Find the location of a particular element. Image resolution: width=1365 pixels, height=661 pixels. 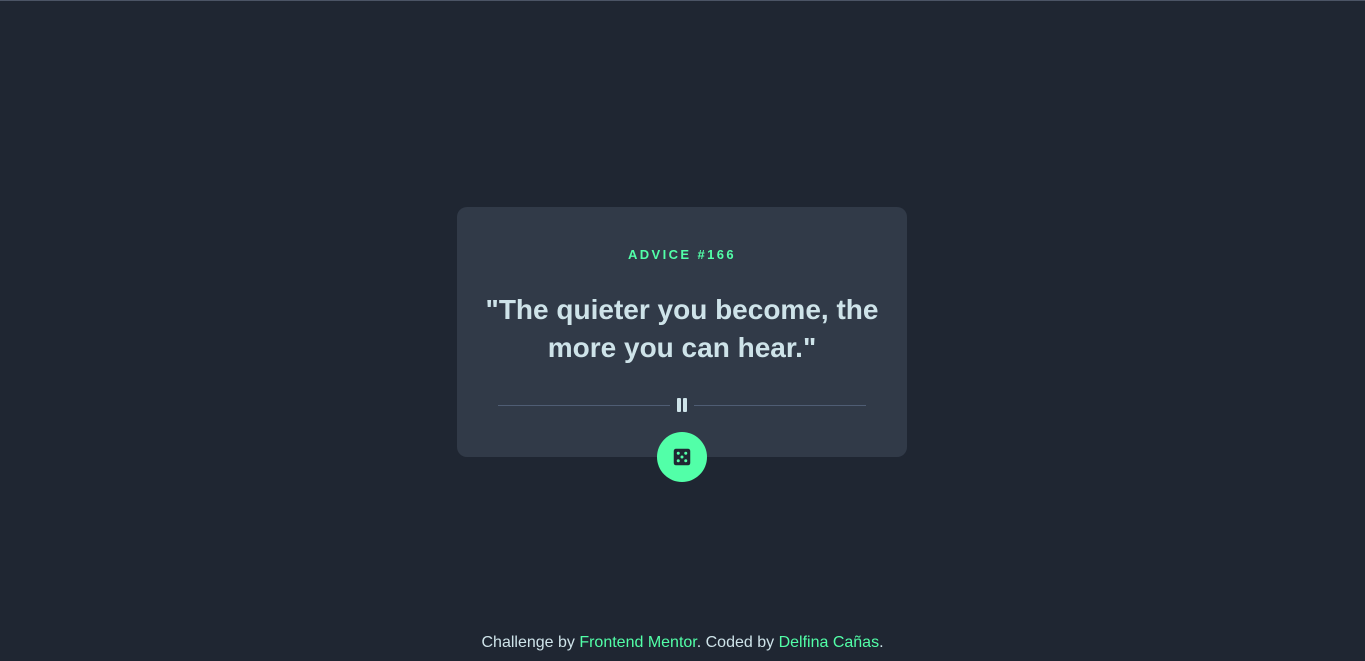

attribution-middle: . Coded by is located at coordinates (737, 642).